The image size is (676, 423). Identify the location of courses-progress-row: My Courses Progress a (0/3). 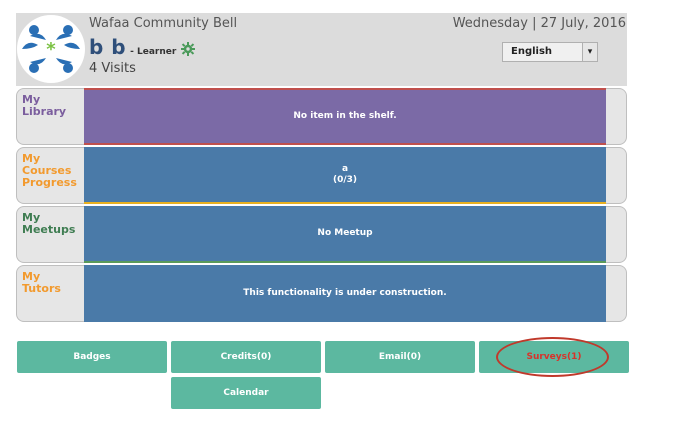
(321, 175).